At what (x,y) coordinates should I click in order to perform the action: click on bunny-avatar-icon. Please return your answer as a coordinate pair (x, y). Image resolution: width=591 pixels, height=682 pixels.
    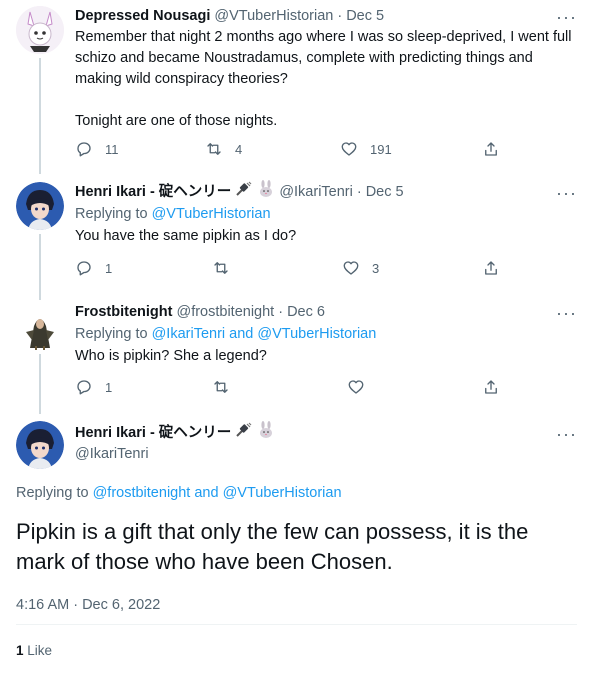
    Looking at the image, I should click on (40, 30).